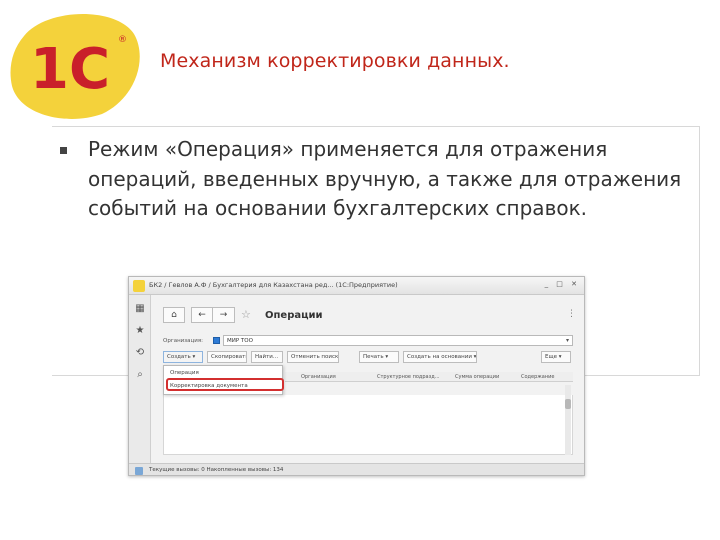 The height and width of the screenshot is (540, 720). Describe the element at coordinates (140, 375) in the screenshot. I see `search-icon: ⌕` at that location.